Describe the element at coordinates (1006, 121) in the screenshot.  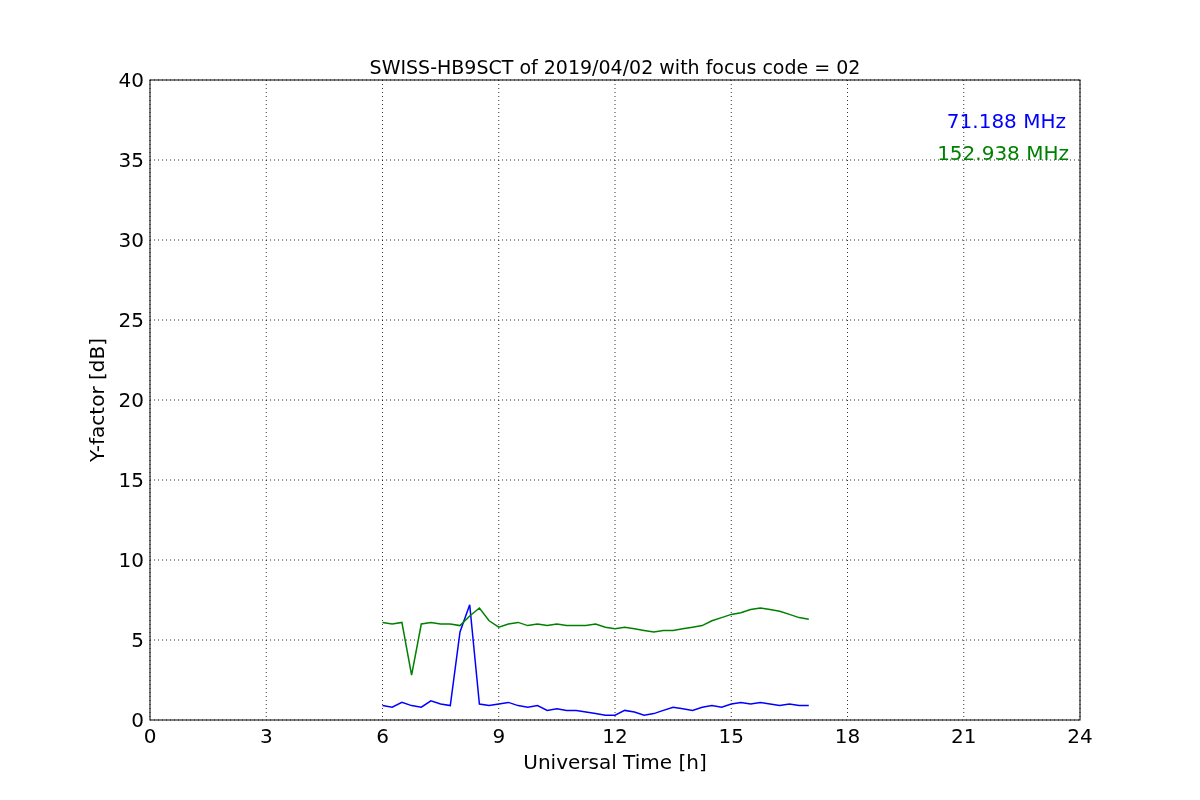
I see `legend-label: 71.188 MHz` at that location.